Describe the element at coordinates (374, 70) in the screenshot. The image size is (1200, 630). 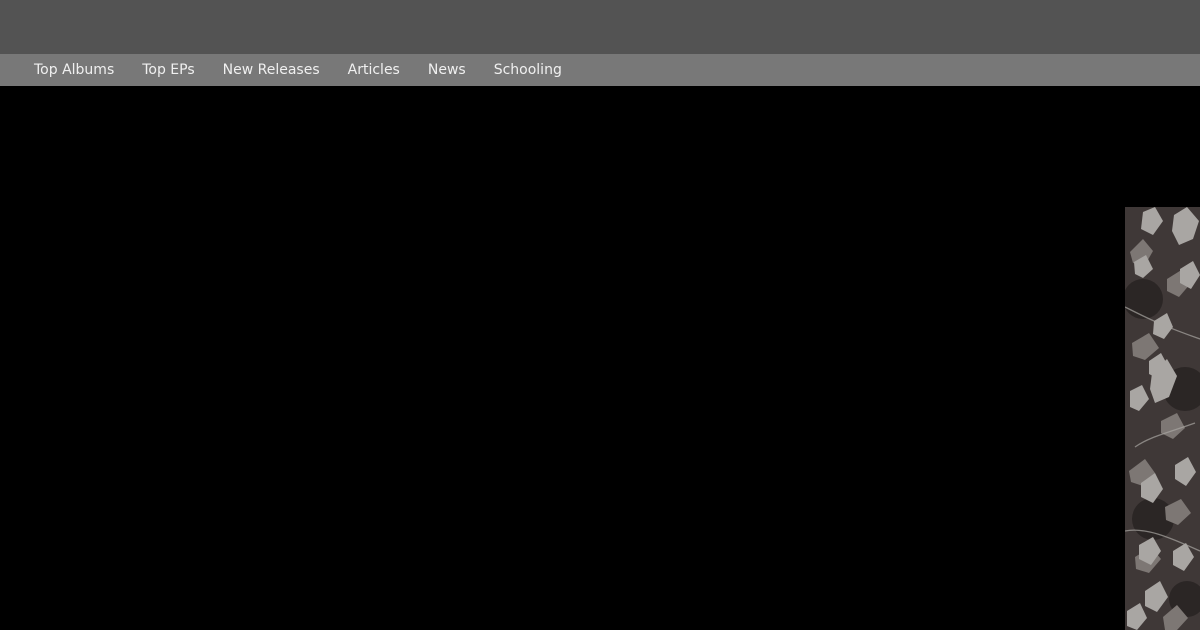
I see `nav-item-articles: Articles` at that location.